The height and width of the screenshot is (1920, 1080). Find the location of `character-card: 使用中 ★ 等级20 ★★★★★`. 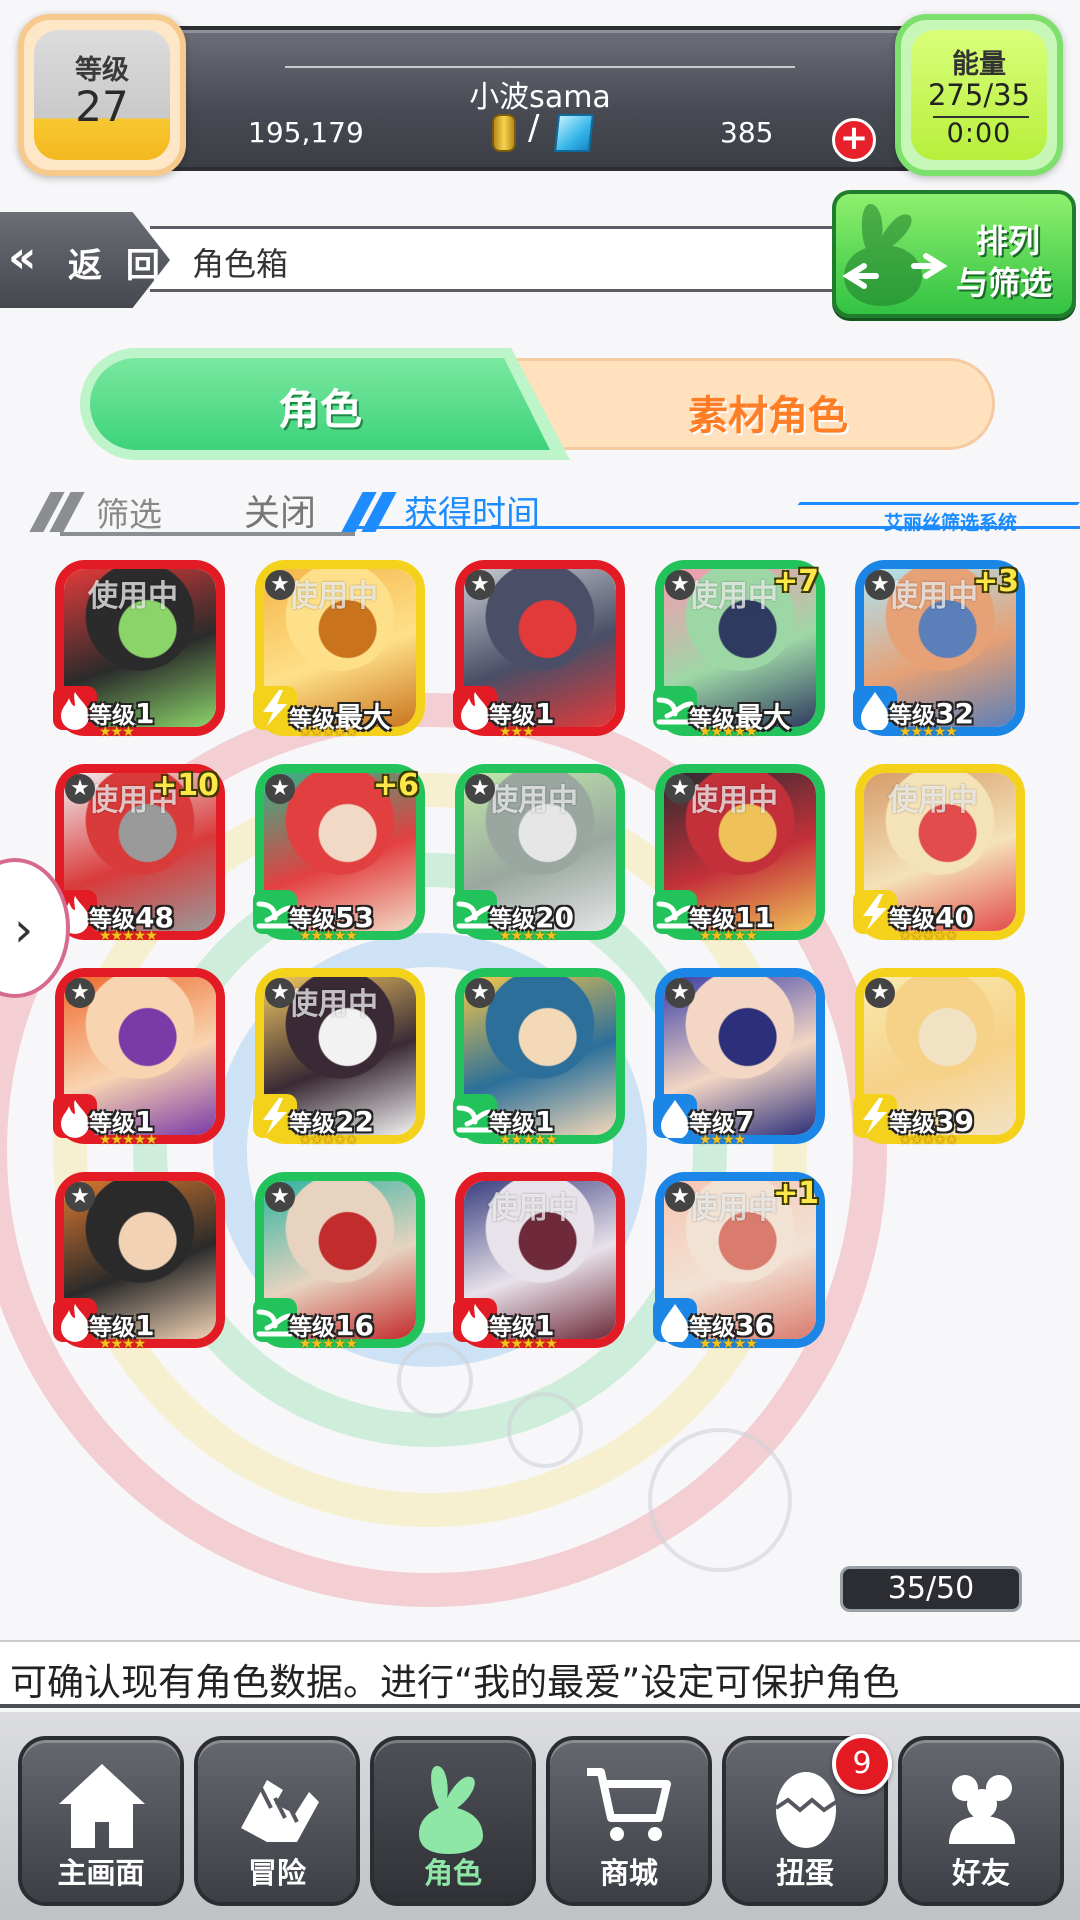

character-card: 使用中 ★ 等级20 ★★★★★ is located at coordinates (540, 854).